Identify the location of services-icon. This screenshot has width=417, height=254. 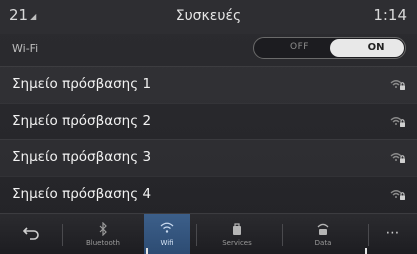
(237, 229).